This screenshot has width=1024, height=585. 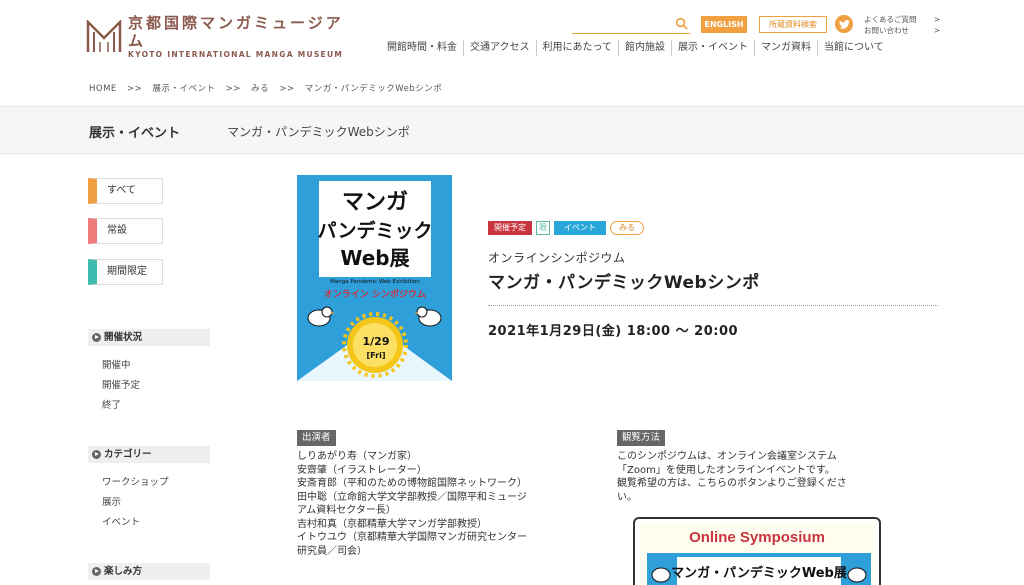 I want to click on sidebar-link-event: イベント, so click(x=121, y=521).